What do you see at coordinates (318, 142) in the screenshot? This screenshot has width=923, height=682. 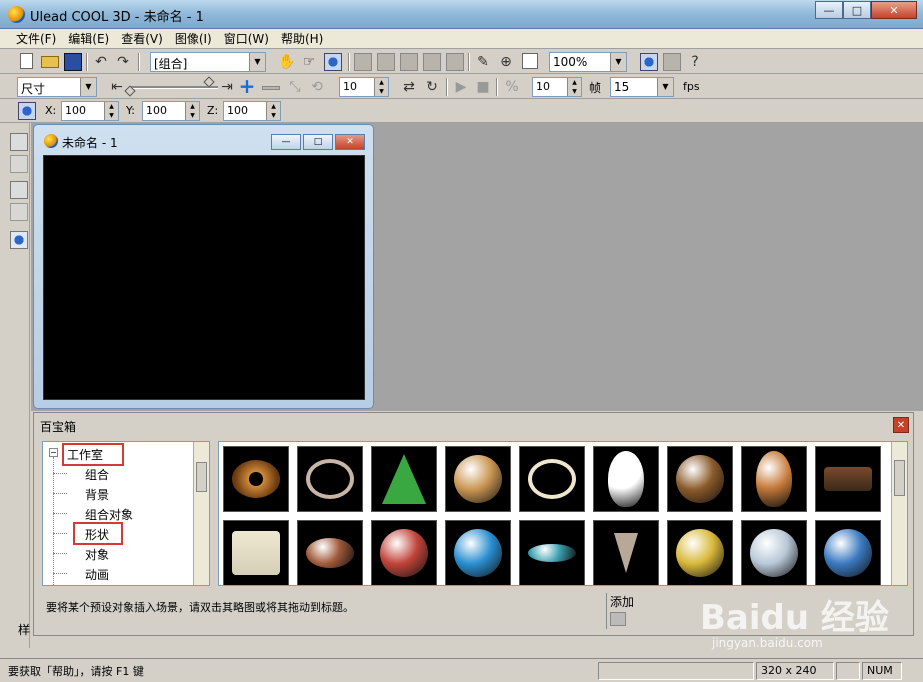 I see `doc-maximize-button: □` at bounding box center [318, 142].